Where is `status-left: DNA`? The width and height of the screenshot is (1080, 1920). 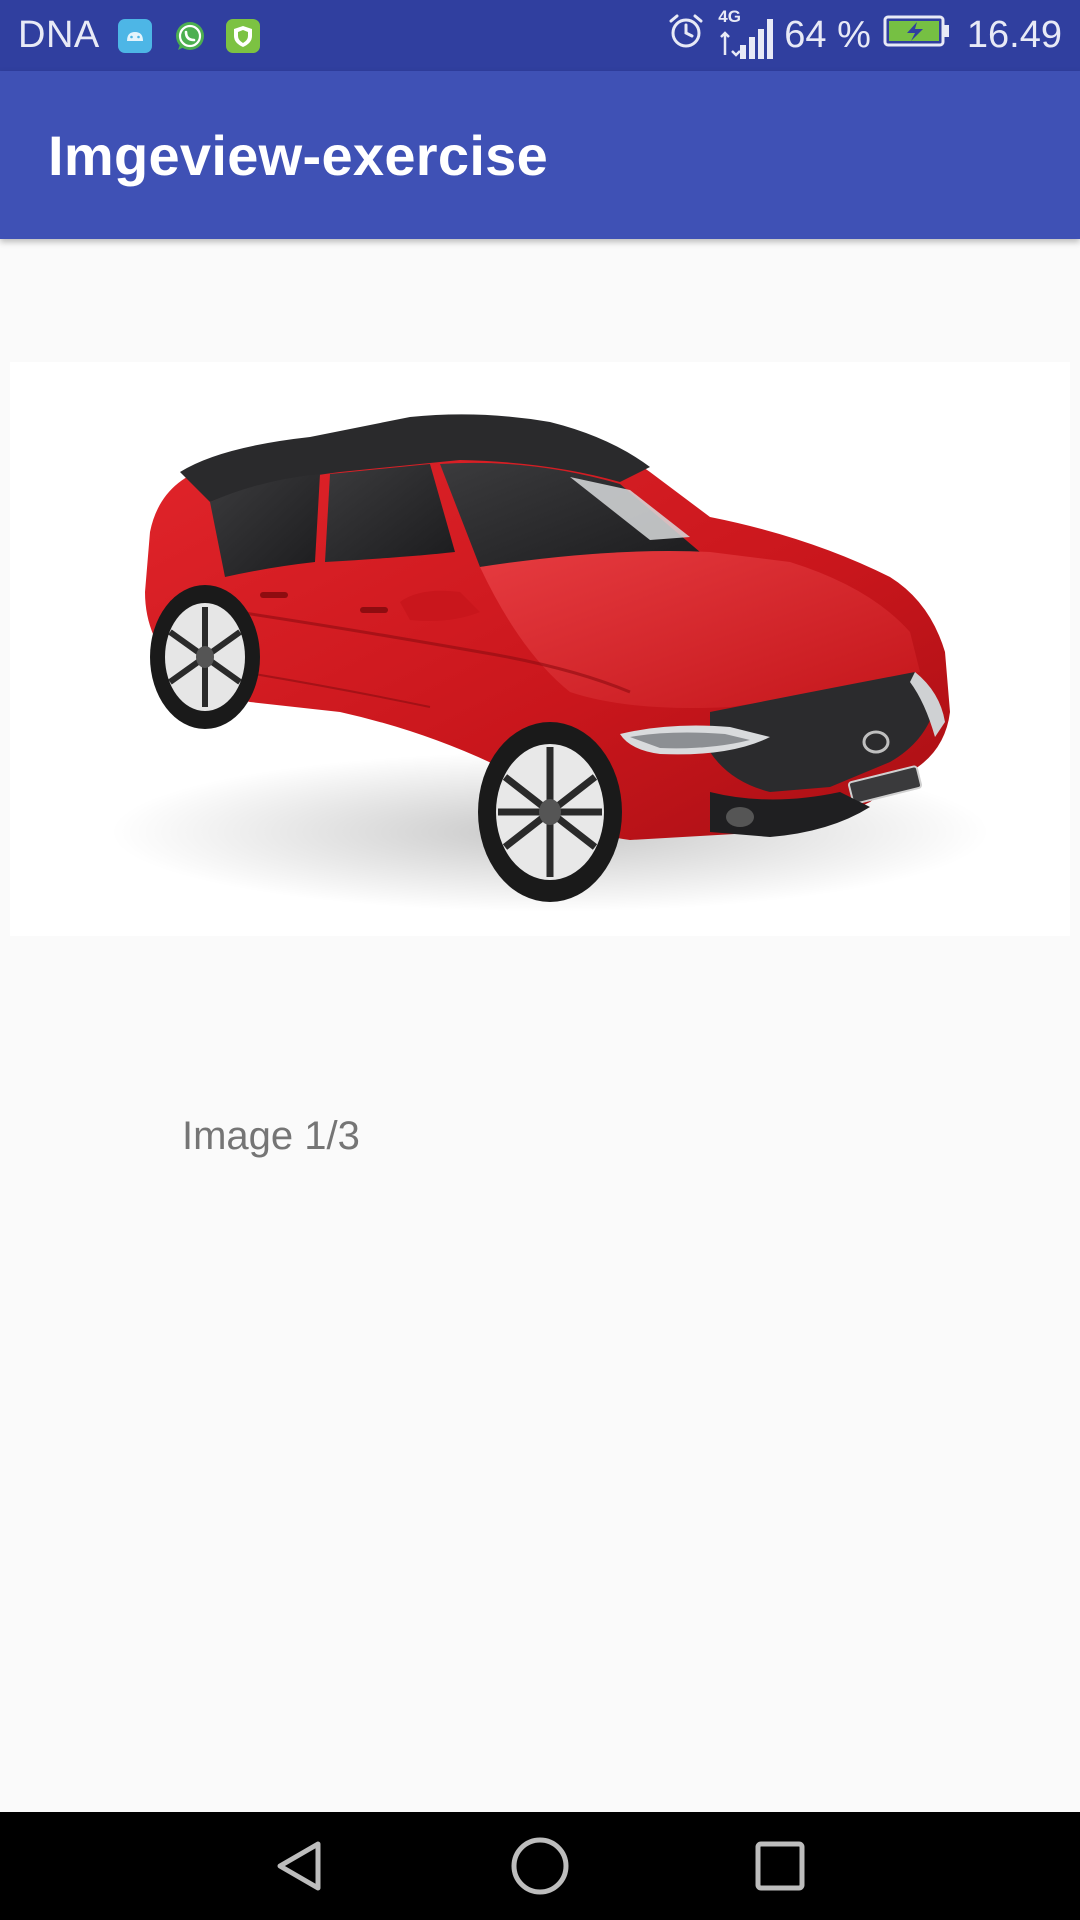
status-left: DNA is located at coordinates (149, 35).